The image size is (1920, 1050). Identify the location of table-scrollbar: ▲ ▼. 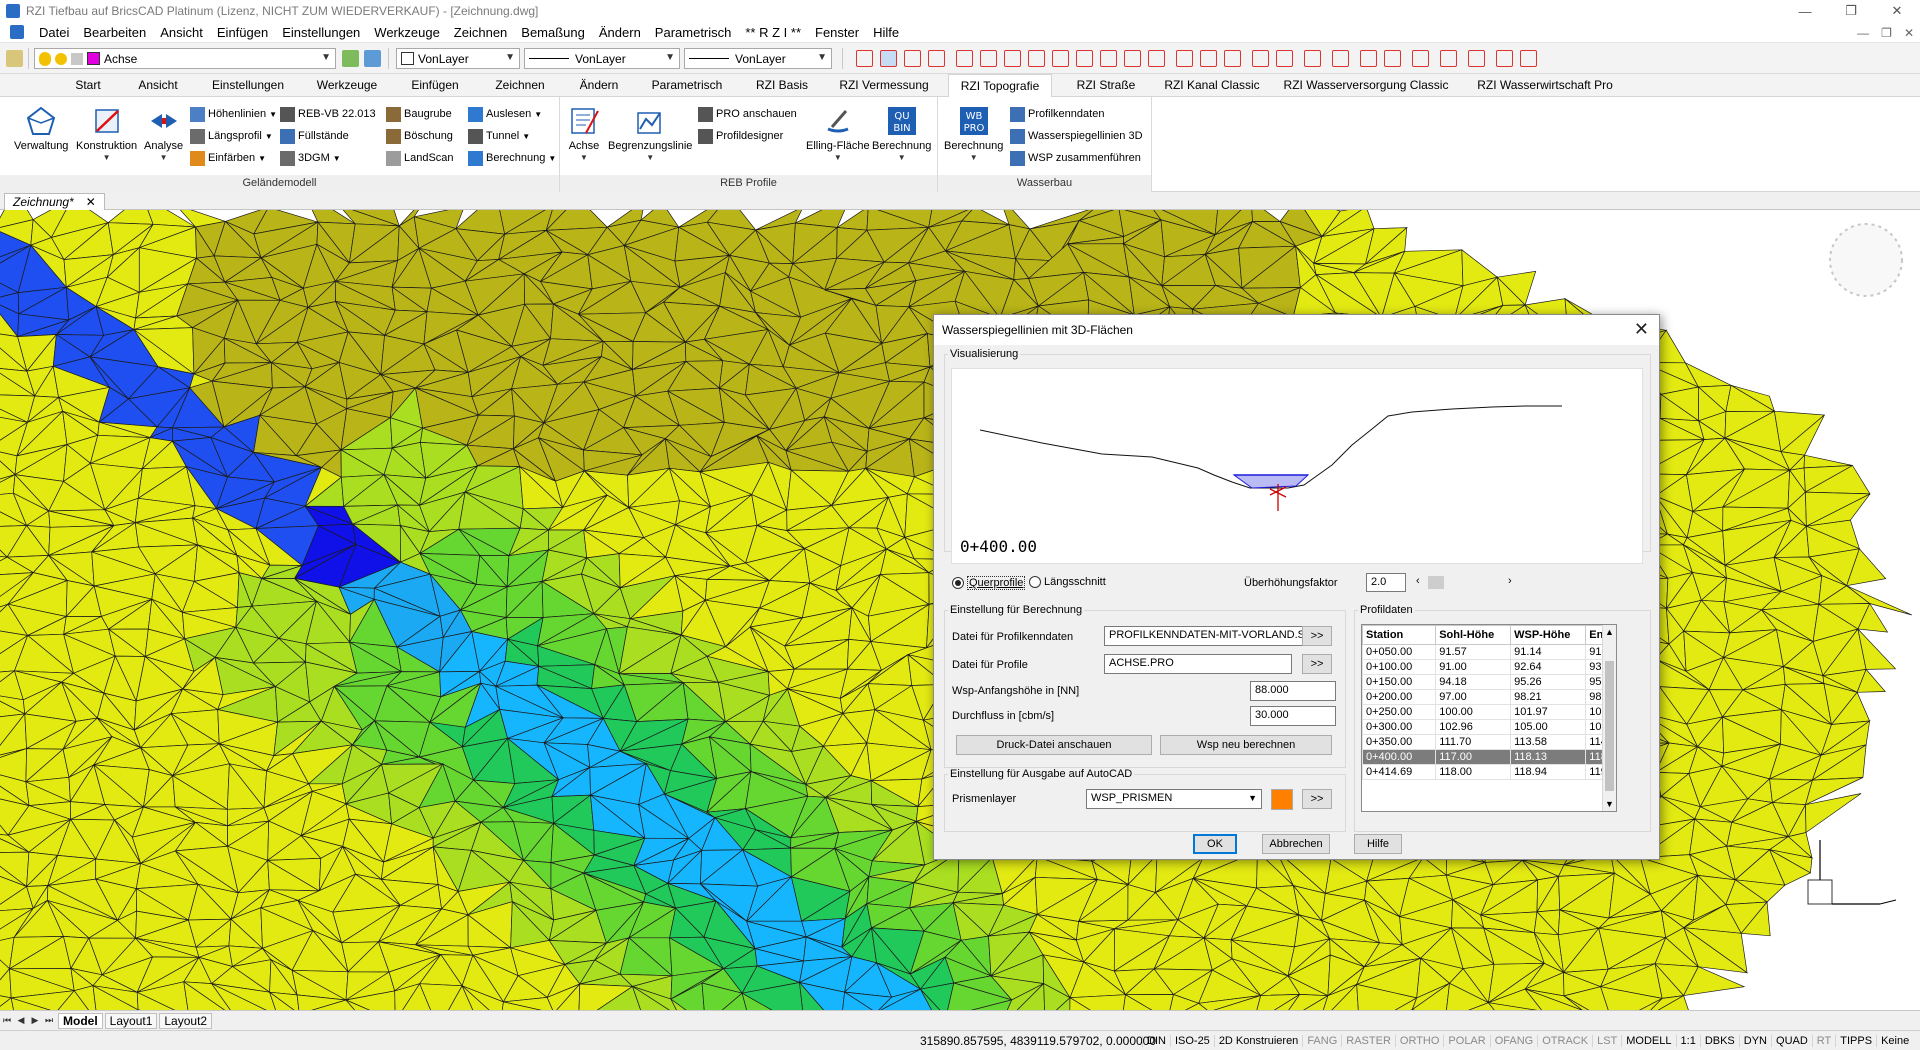
(1609, 718).